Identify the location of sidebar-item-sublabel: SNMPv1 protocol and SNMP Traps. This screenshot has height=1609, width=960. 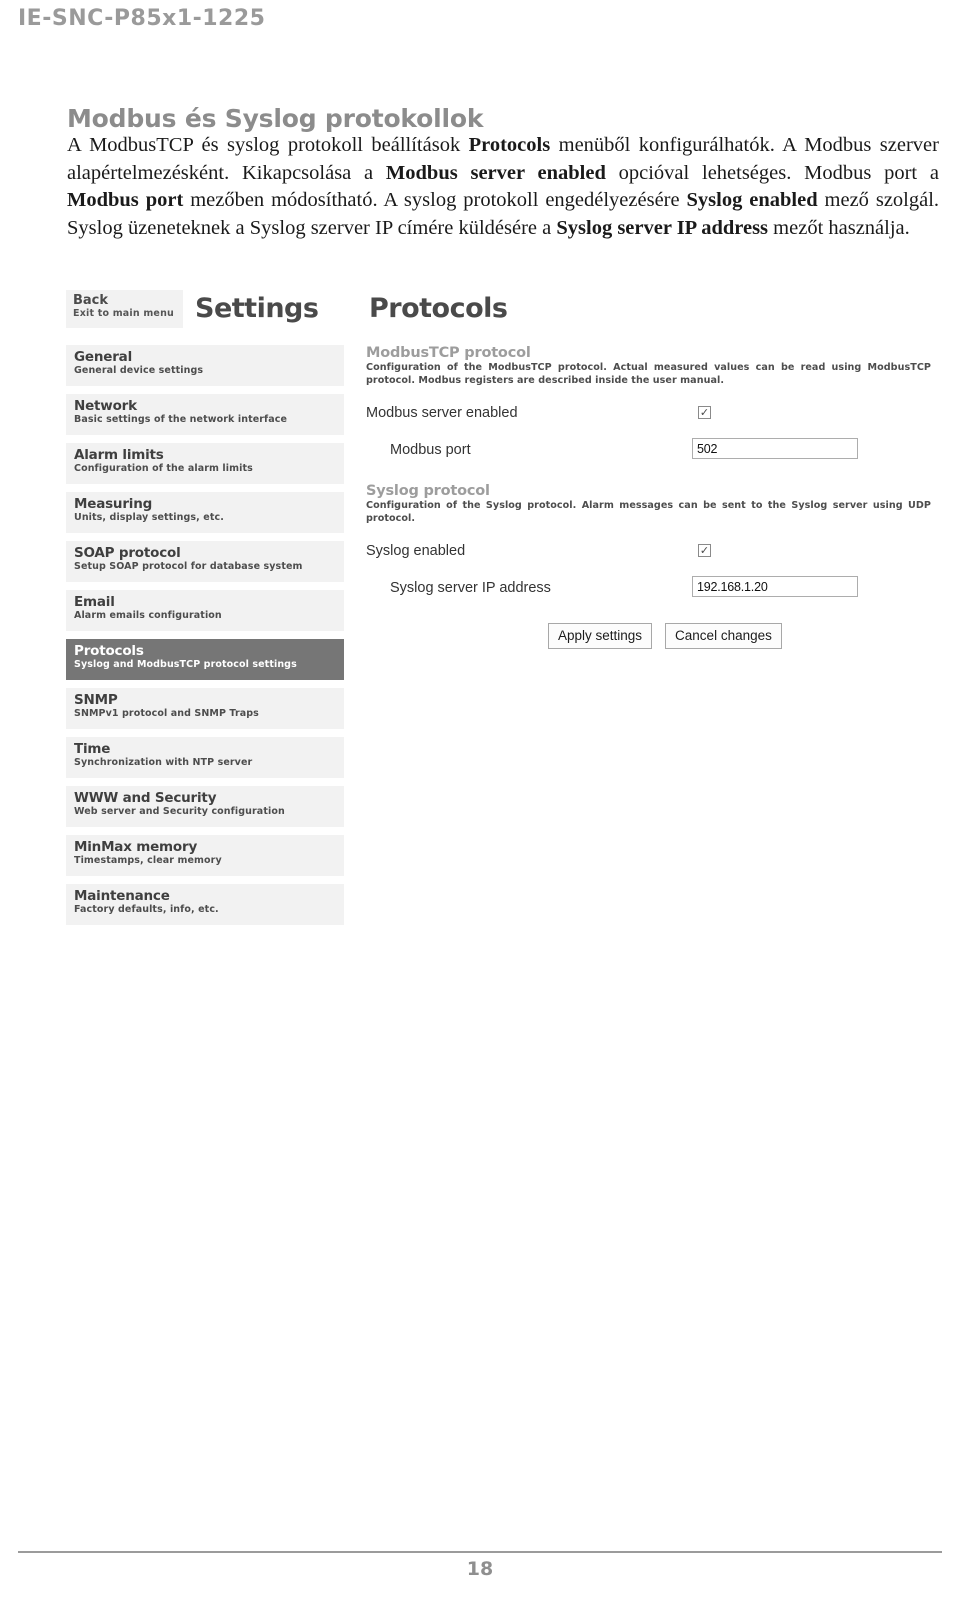
(166, 713).